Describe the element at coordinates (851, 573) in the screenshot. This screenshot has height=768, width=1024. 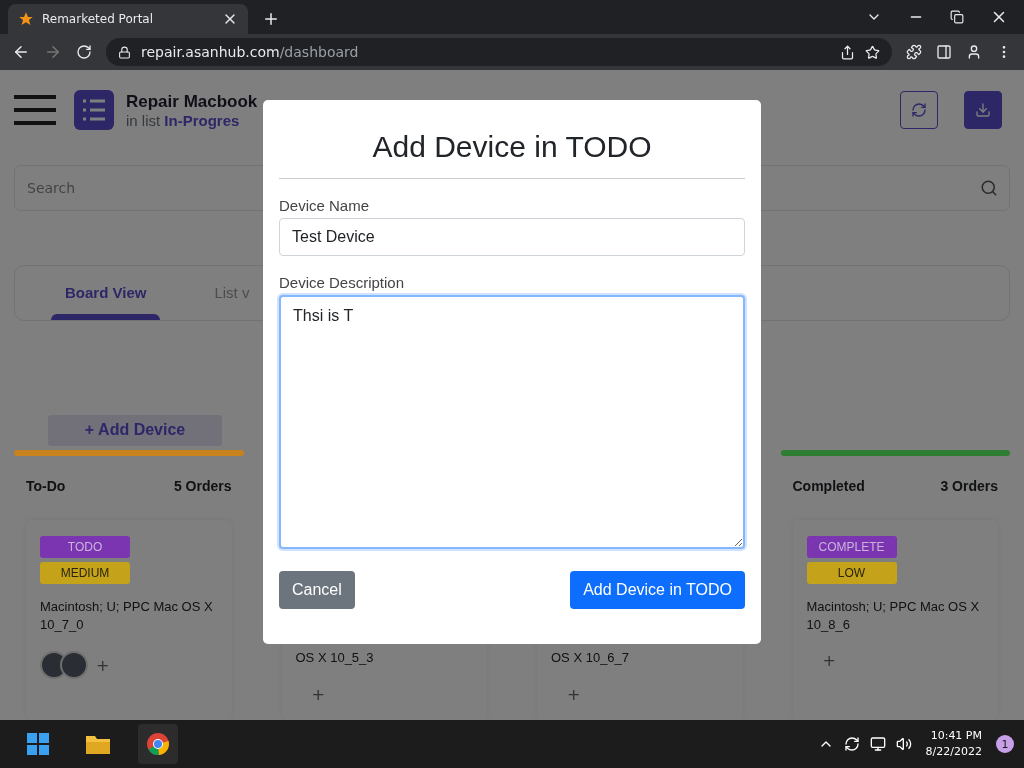
I see `status-tag: LOW` at that location.